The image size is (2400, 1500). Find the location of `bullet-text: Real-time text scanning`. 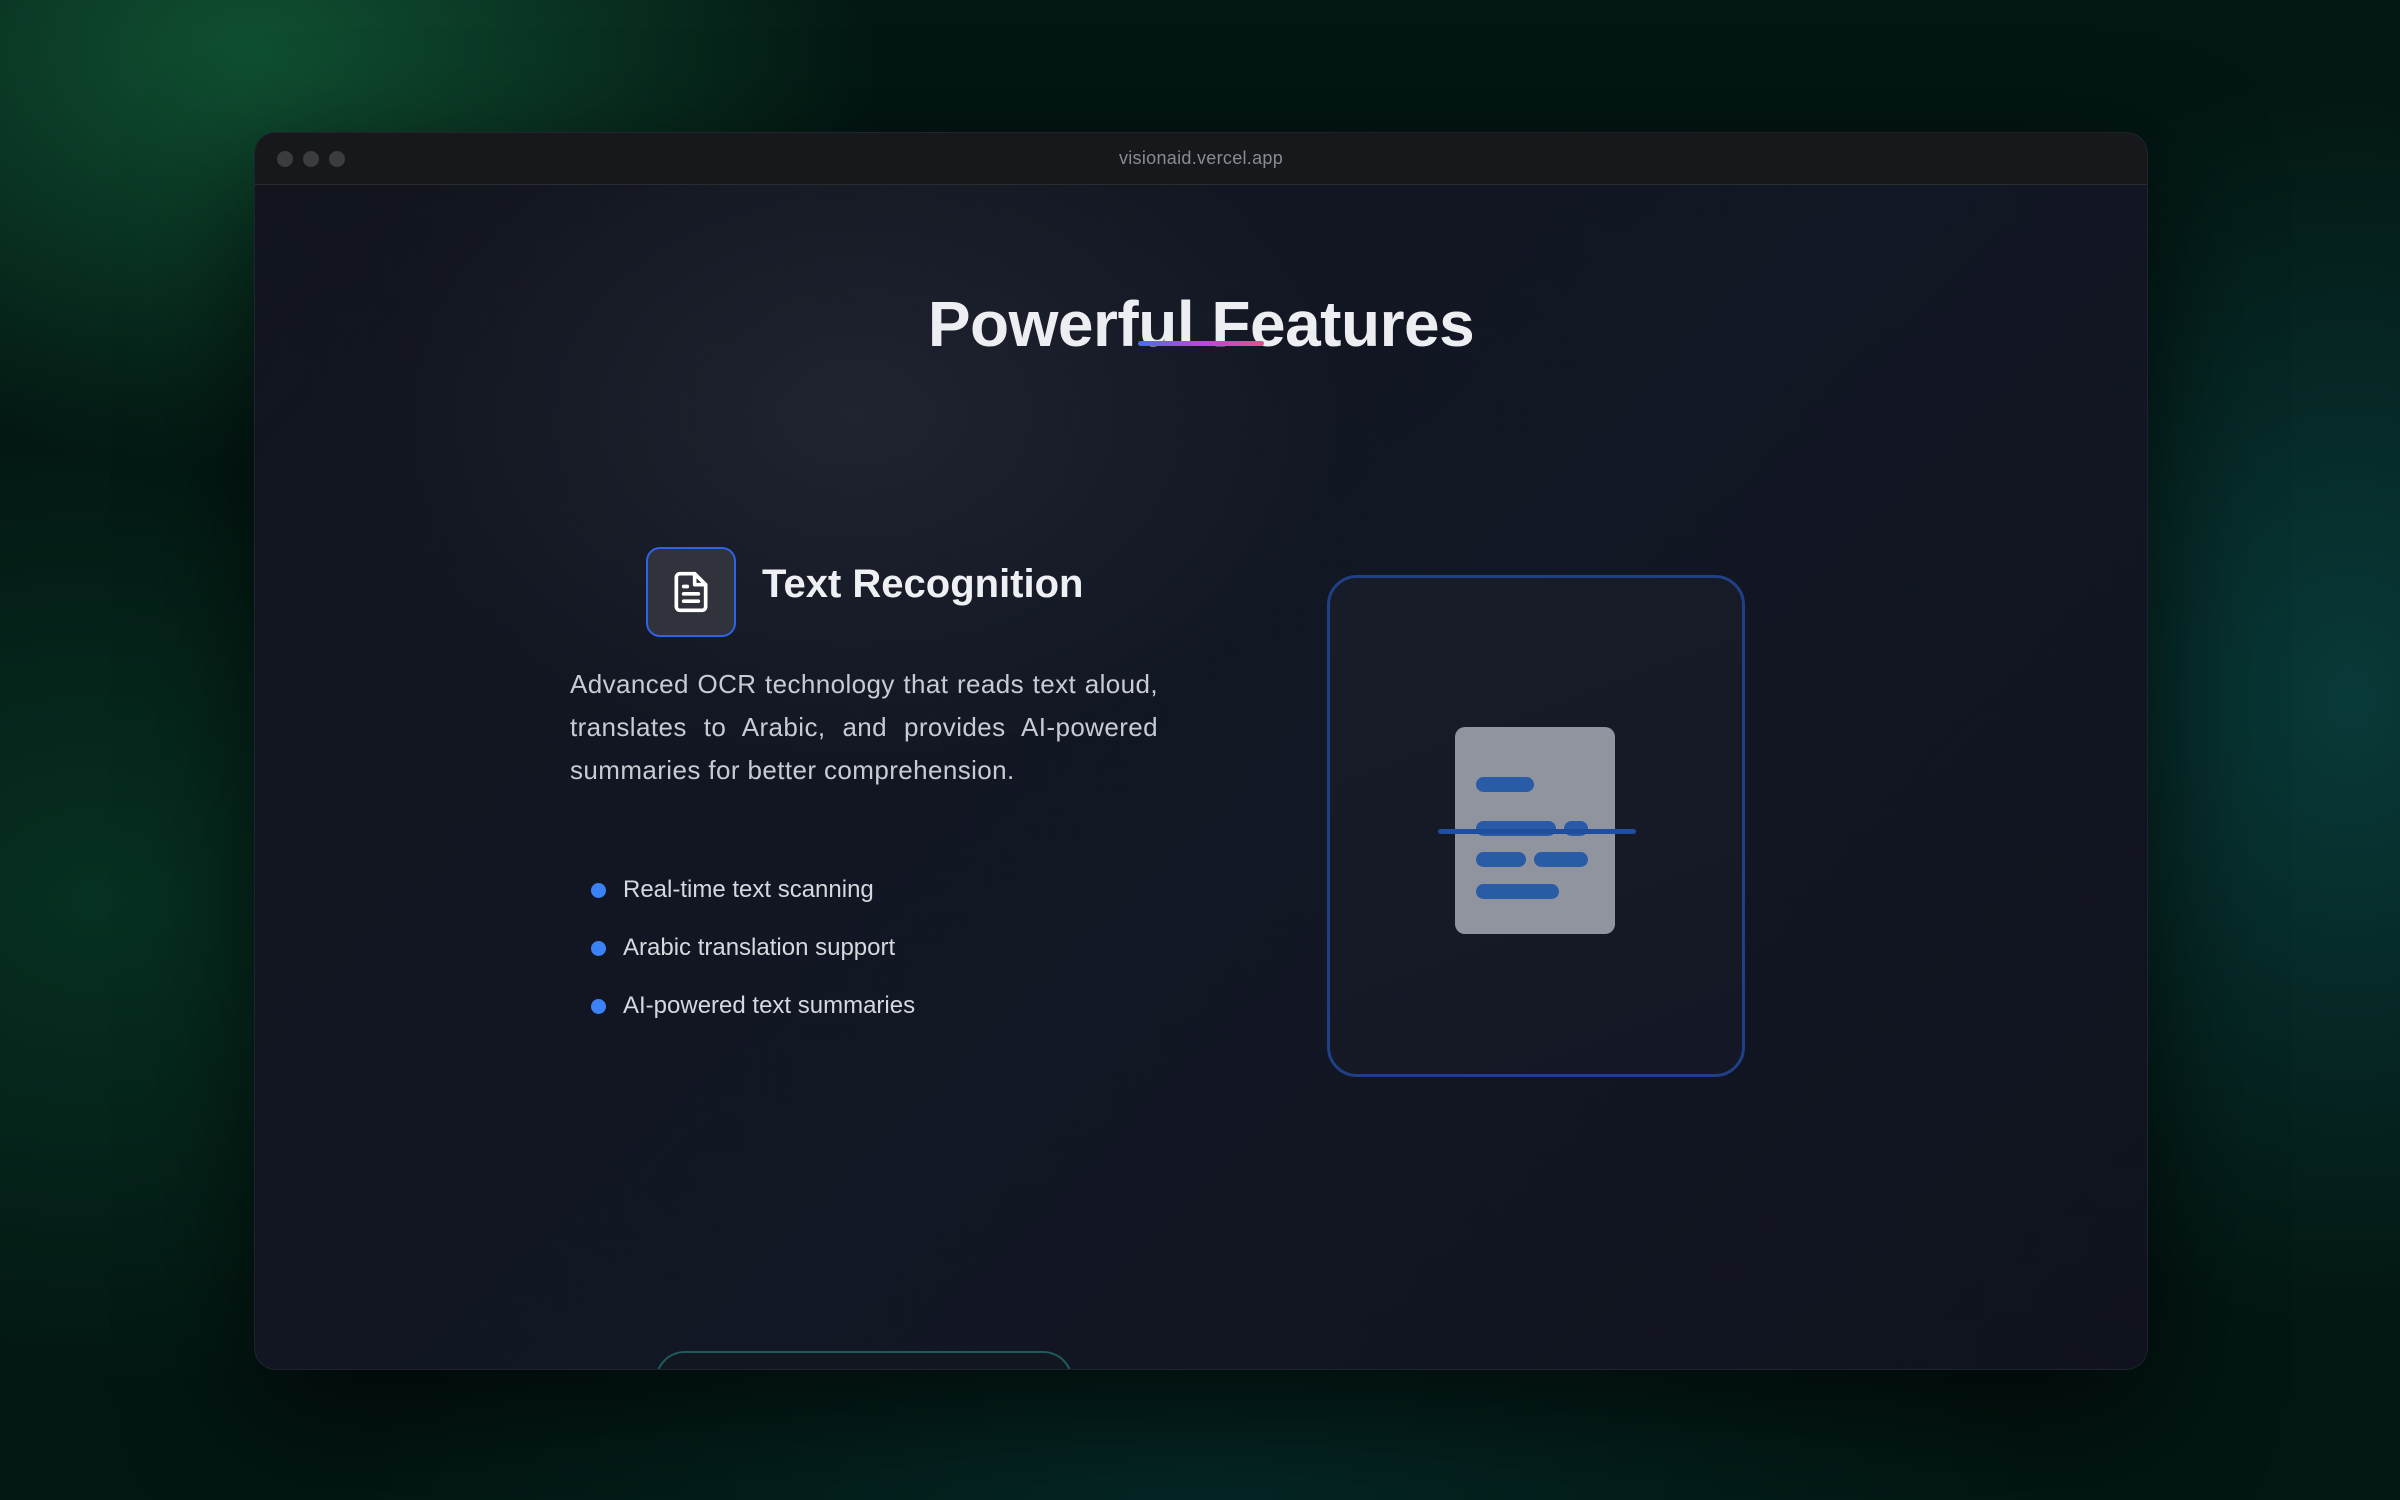

bullet-text: Real-time text scanning is located at coordinates (748, 889).